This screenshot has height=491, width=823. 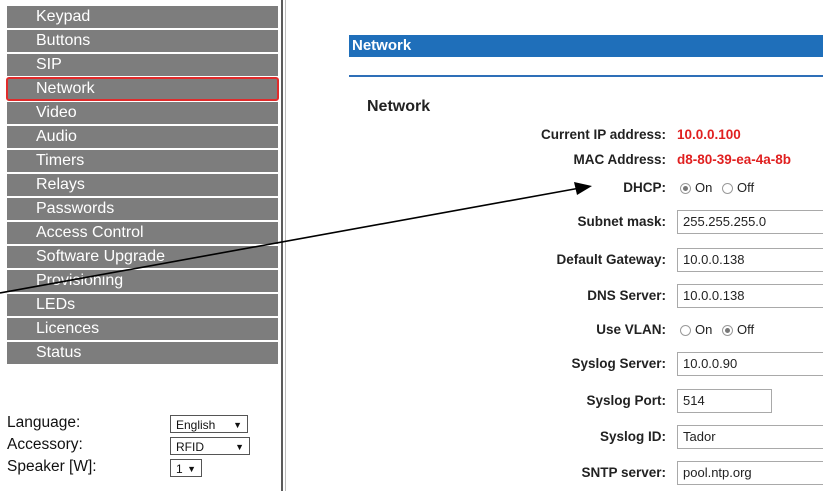 What do you see at coordinates (704, 187) in the screenshot?
I see `dhcp-on-label: On` at bounding box center [704, 187].